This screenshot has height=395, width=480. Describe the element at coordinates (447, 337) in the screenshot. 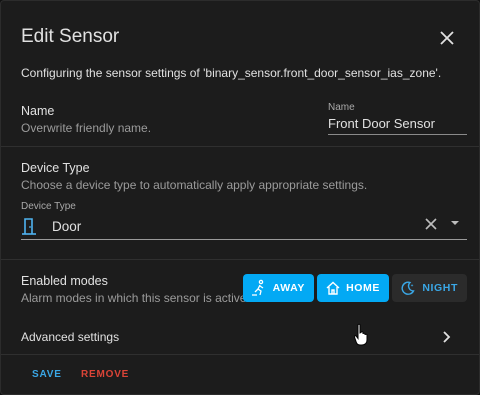

I see `chevron-right-icon` at that location.